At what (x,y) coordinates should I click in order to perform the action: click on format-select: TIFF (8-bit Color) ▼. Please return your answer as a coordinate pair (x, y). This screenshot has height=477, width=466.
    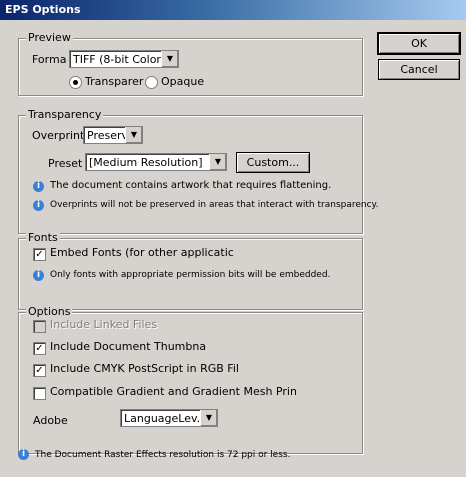
    Looking at the image, I should click on (124, 59).